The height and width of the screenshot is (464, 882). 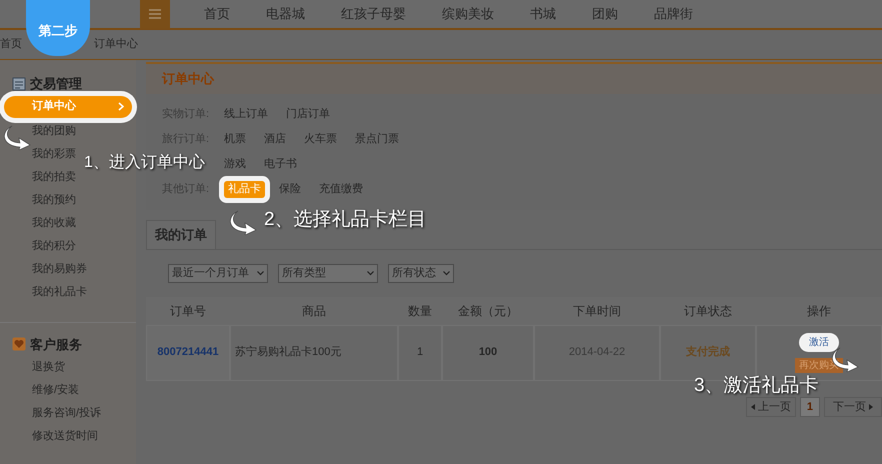 I want to click on category-link: 景点门票, so click(x=377, y=139).